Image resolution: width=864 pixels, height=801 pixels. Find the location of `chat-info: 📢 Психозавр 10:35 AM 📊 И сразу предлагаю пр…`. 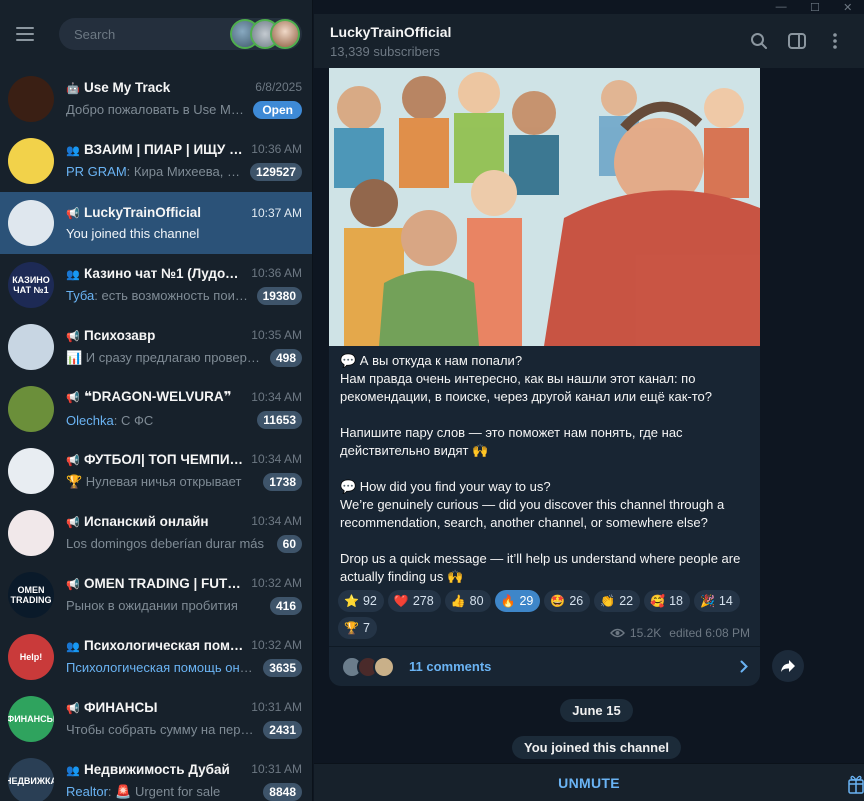

chat-info: 📢 Психозавр 10:35 AM 📊 И сразу предлагаю пр… is located at coordinates (184, 347).